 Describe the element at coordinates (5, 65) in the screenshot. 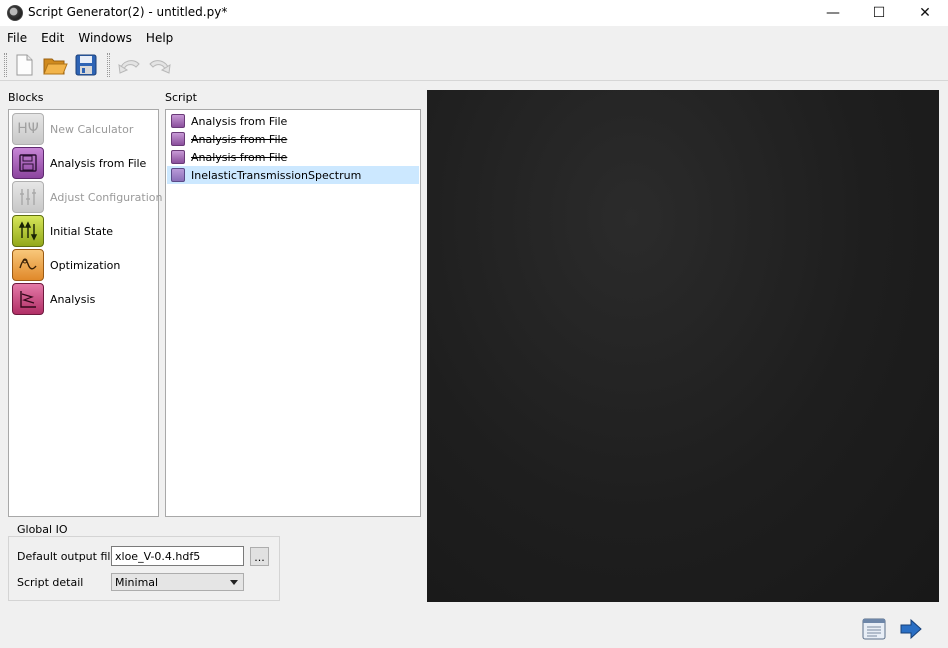

I see `toolbar-grip` at that location.